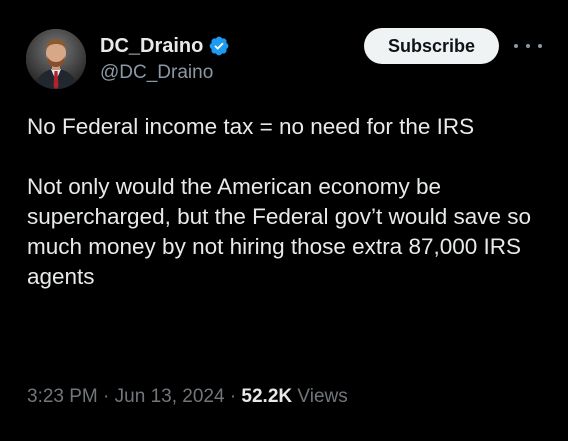 The height and width of the screenshot is (441, 568). What do you see at coordinates (62, 396) in the screenshot?
I see `tweet-time: 3:23 PM` at bounding box center [62, 396].